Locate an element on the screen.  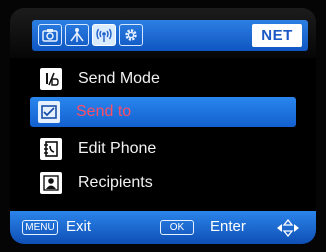
tab-settings is located at coordinates (131, 35).